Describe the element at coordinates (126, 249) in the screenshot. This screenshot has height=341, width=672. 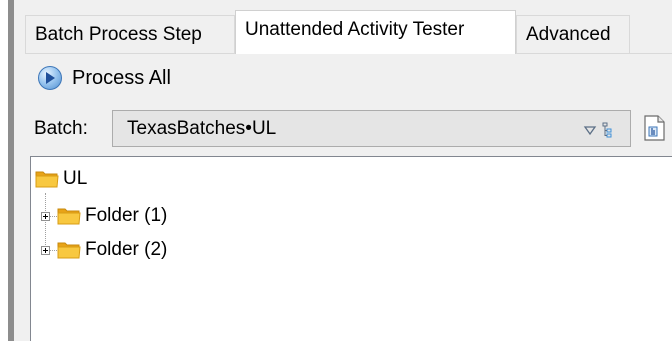
I see `tree-node-label: Folder (2)` at that location.